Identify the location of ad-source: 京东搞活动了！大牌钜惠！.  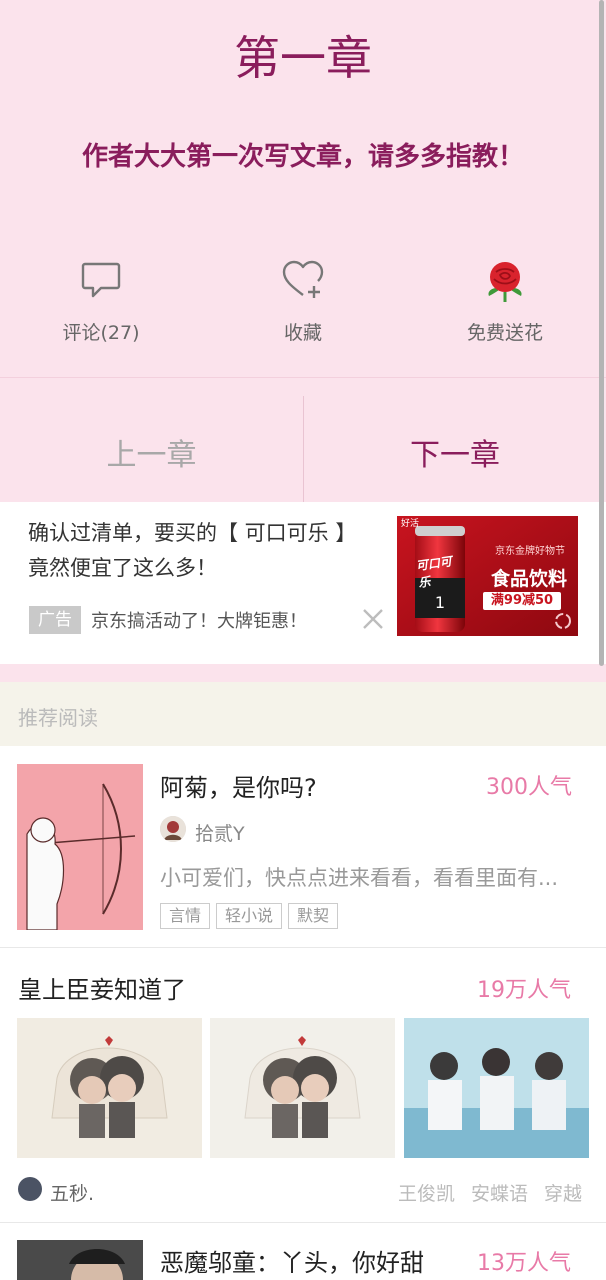
(199, 621).